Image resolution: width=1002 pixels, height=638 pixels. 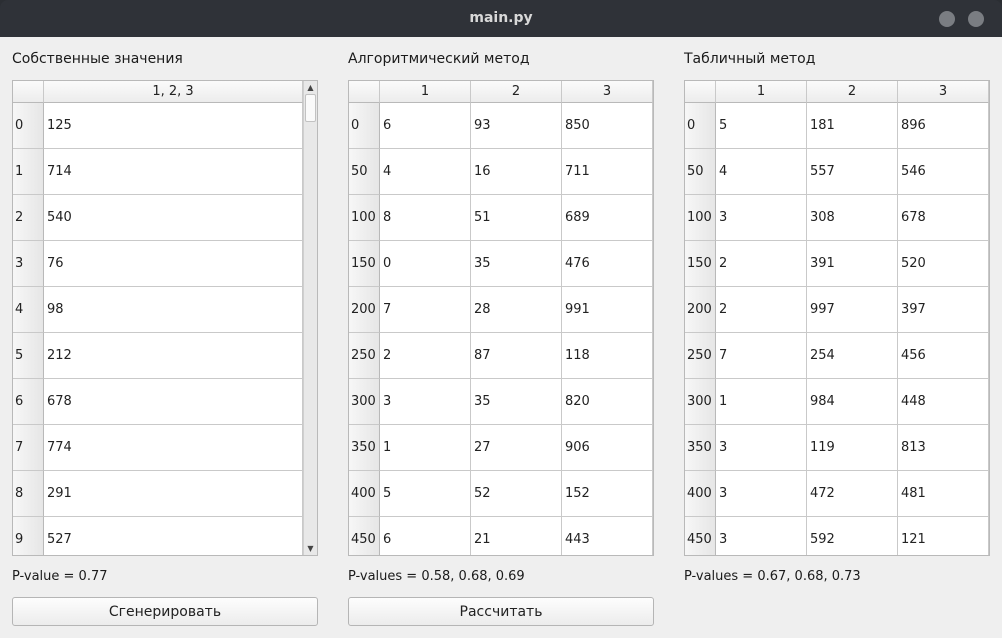 What do you see at coordinates (516, 494) in the screenshot?
I see `table-cell: 52` at bounding box center [516, 494].